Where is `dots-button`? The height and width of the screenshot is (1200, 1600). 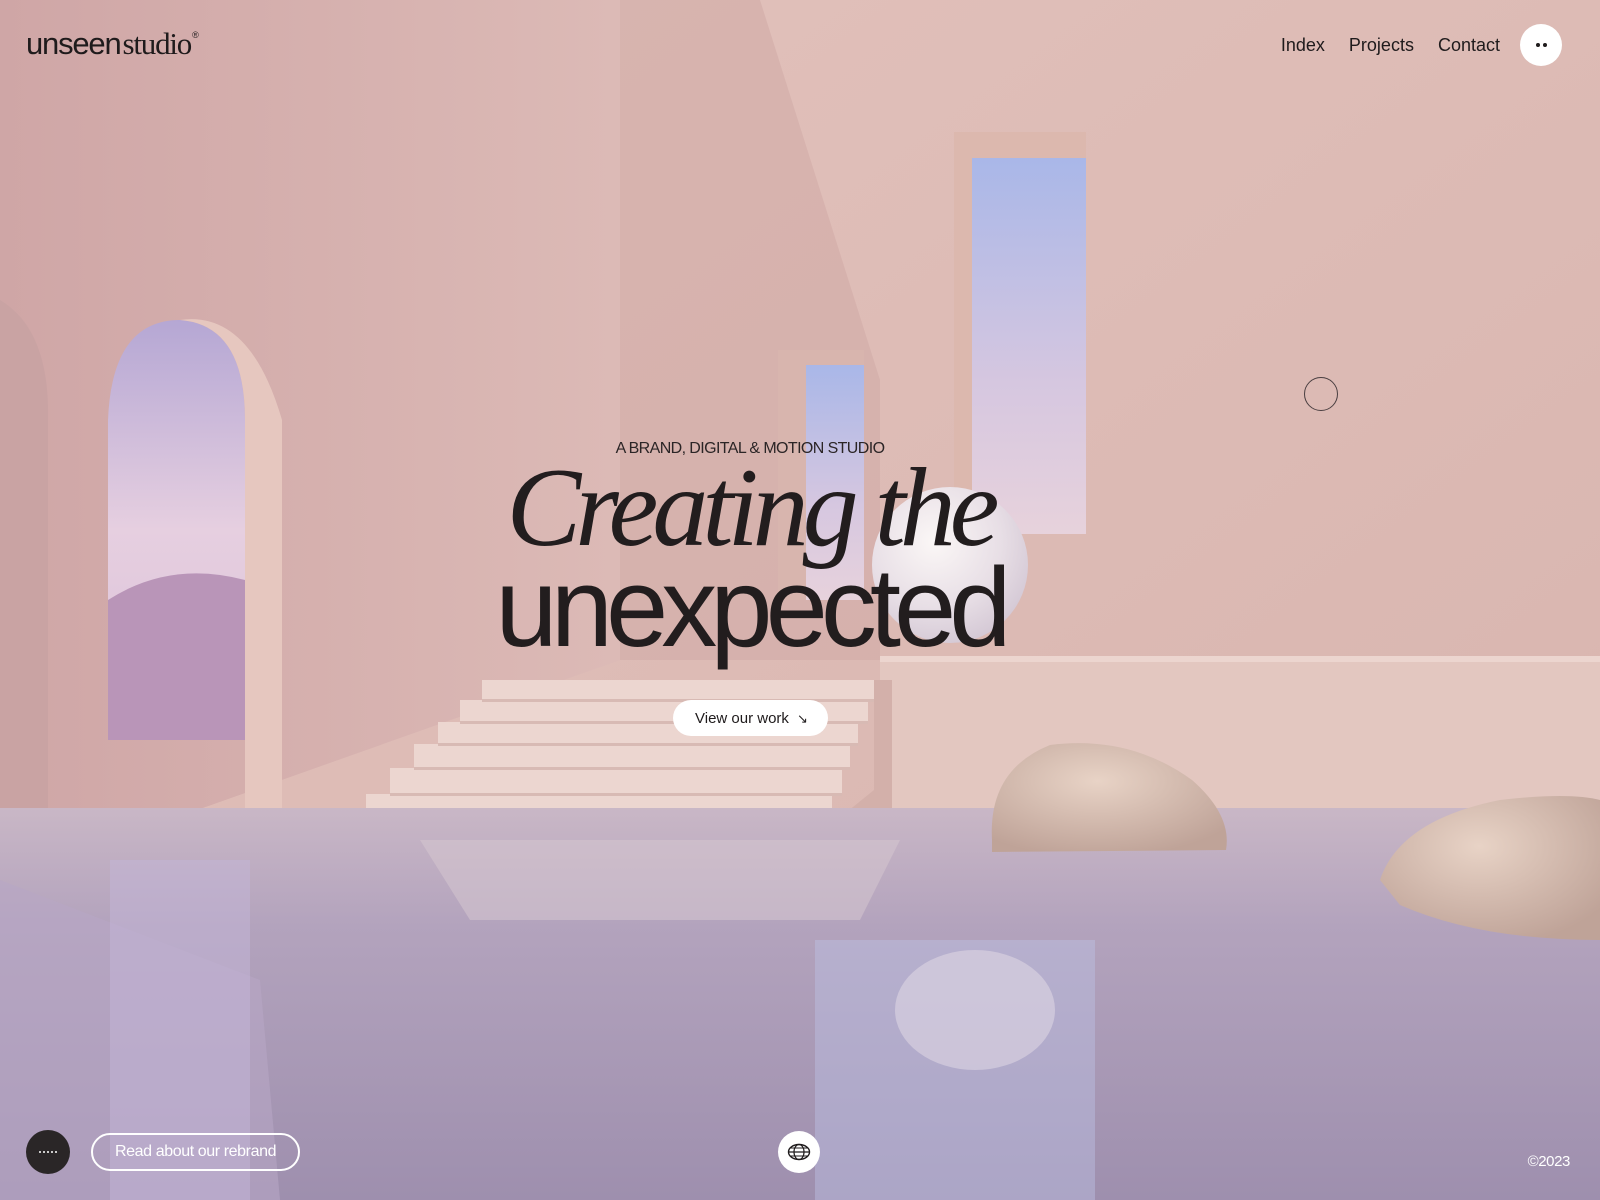
dots-button is located at coordinates (48, 1152).